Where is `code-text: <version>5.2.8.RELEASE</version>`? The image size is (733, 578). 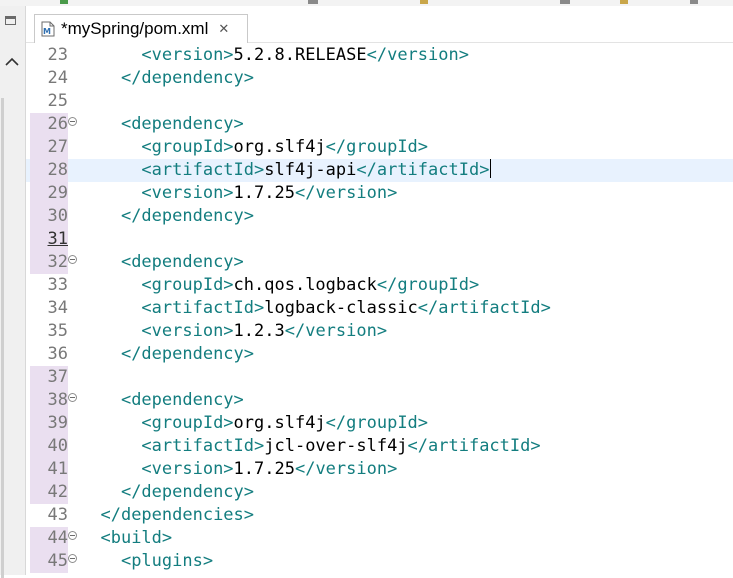 code-text: <version>5.2.8.RELEASE</version> is located at coordinates (274, 55).